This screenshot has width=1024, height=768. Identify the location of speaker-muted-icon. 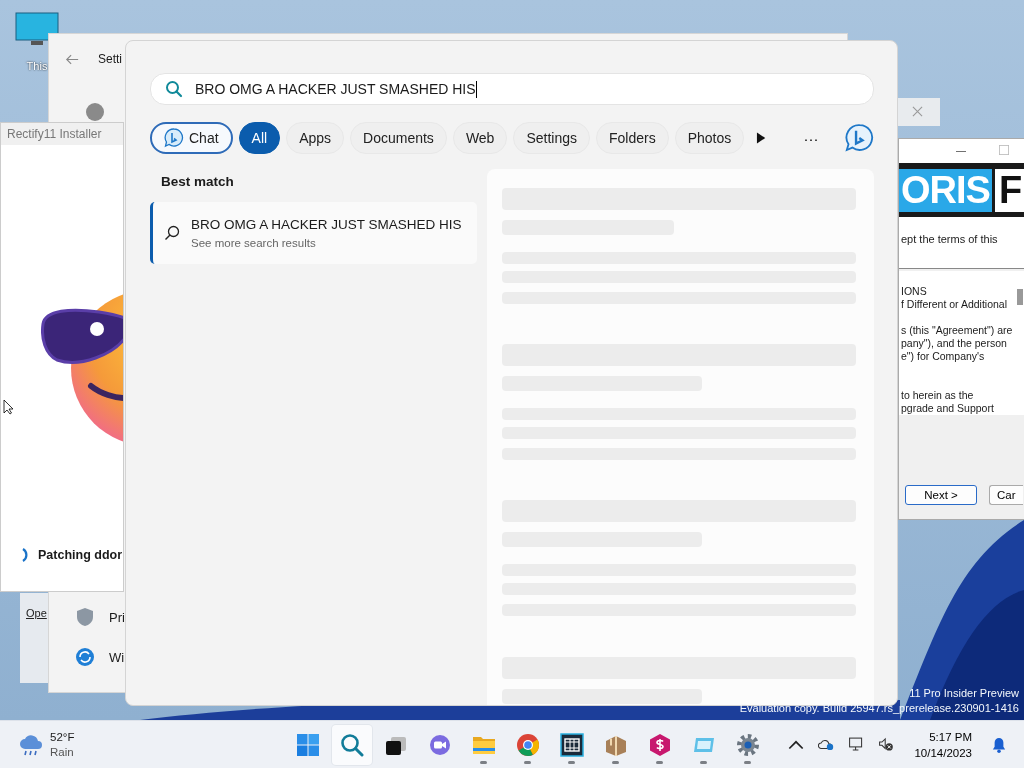
(886, 744).